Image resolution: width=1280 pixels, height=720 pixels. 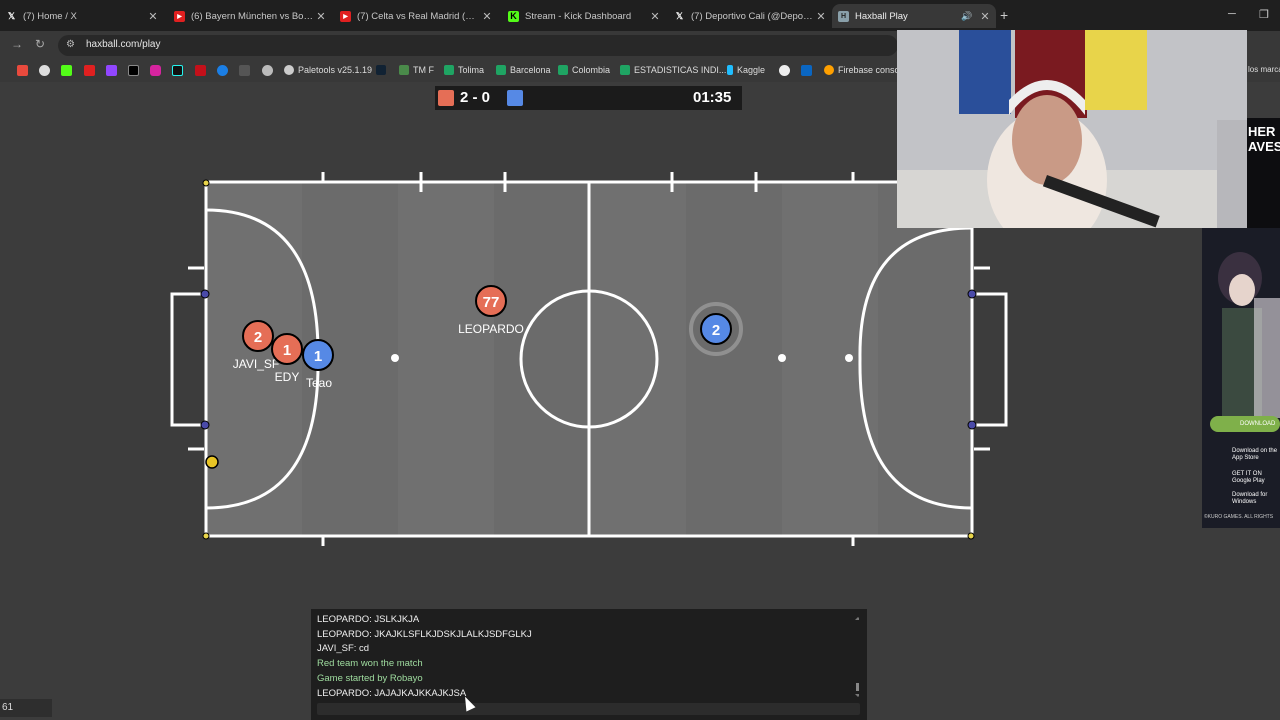 What do you see at coordinates (392, 693) in the screenshot?
I see `chat-message: LEOPARDO: JAJAJKAJKKAJKJSA` at bounding box center [392, 693].